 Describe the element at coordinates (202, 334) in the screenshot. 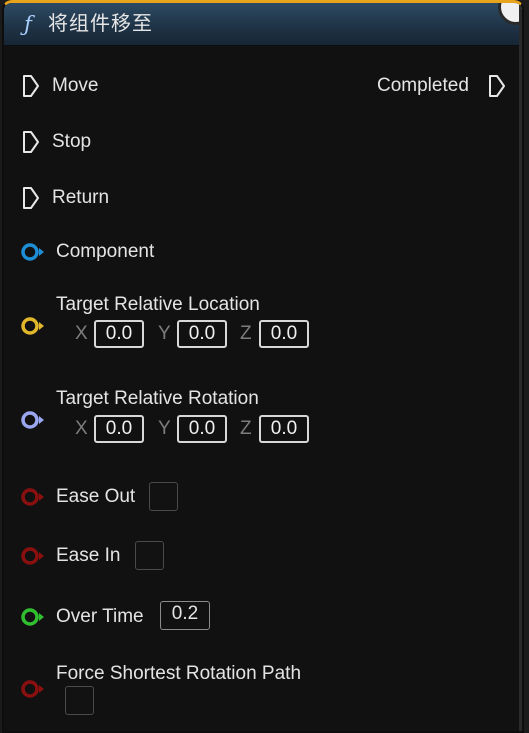

I see `location-y-input: 0.0` at that location.